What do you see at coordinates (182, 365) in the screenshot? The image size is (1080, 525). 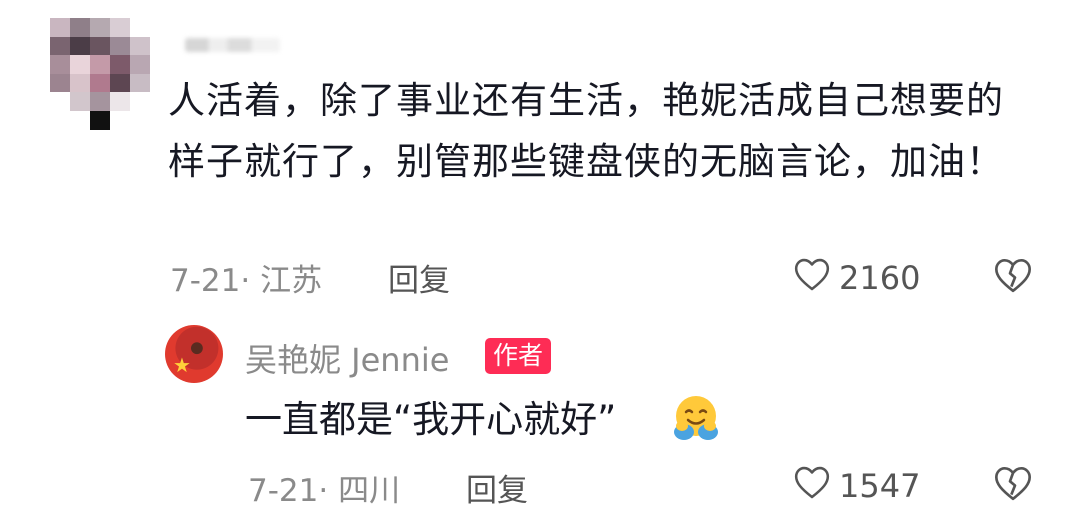 I see `star-icon: ★` at bounding box center [182, 365].